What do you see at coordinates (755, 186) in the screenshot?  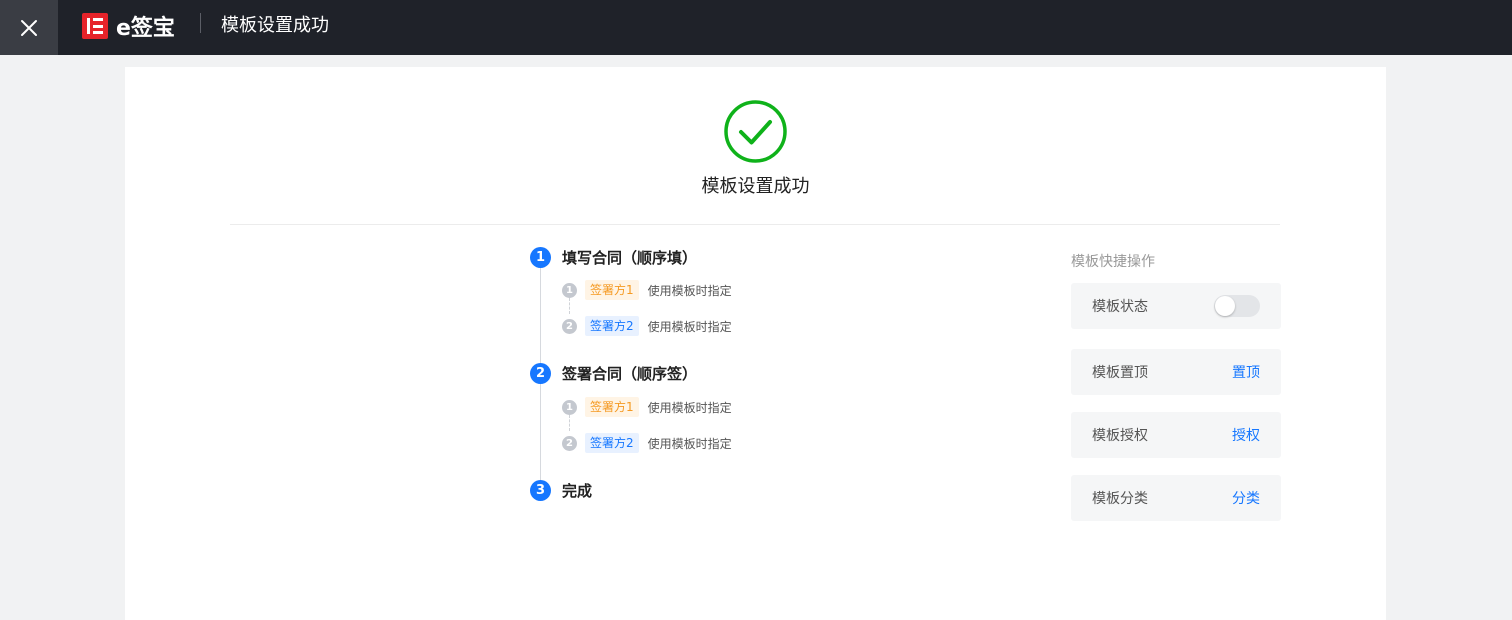 I see `success-title: 模板设置成功` at bounding box center [755, 186].